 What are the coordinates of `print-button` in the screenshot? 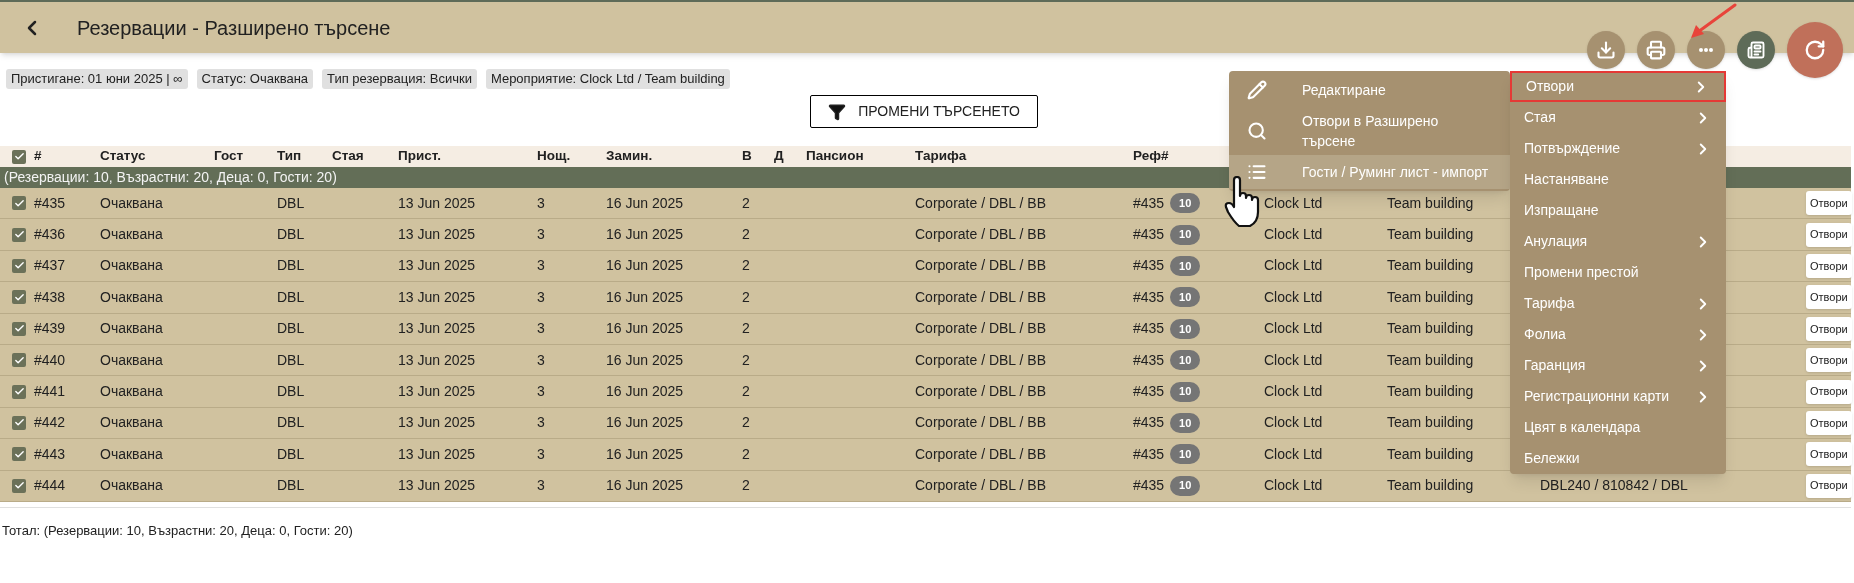 It's located at (1656, 50).